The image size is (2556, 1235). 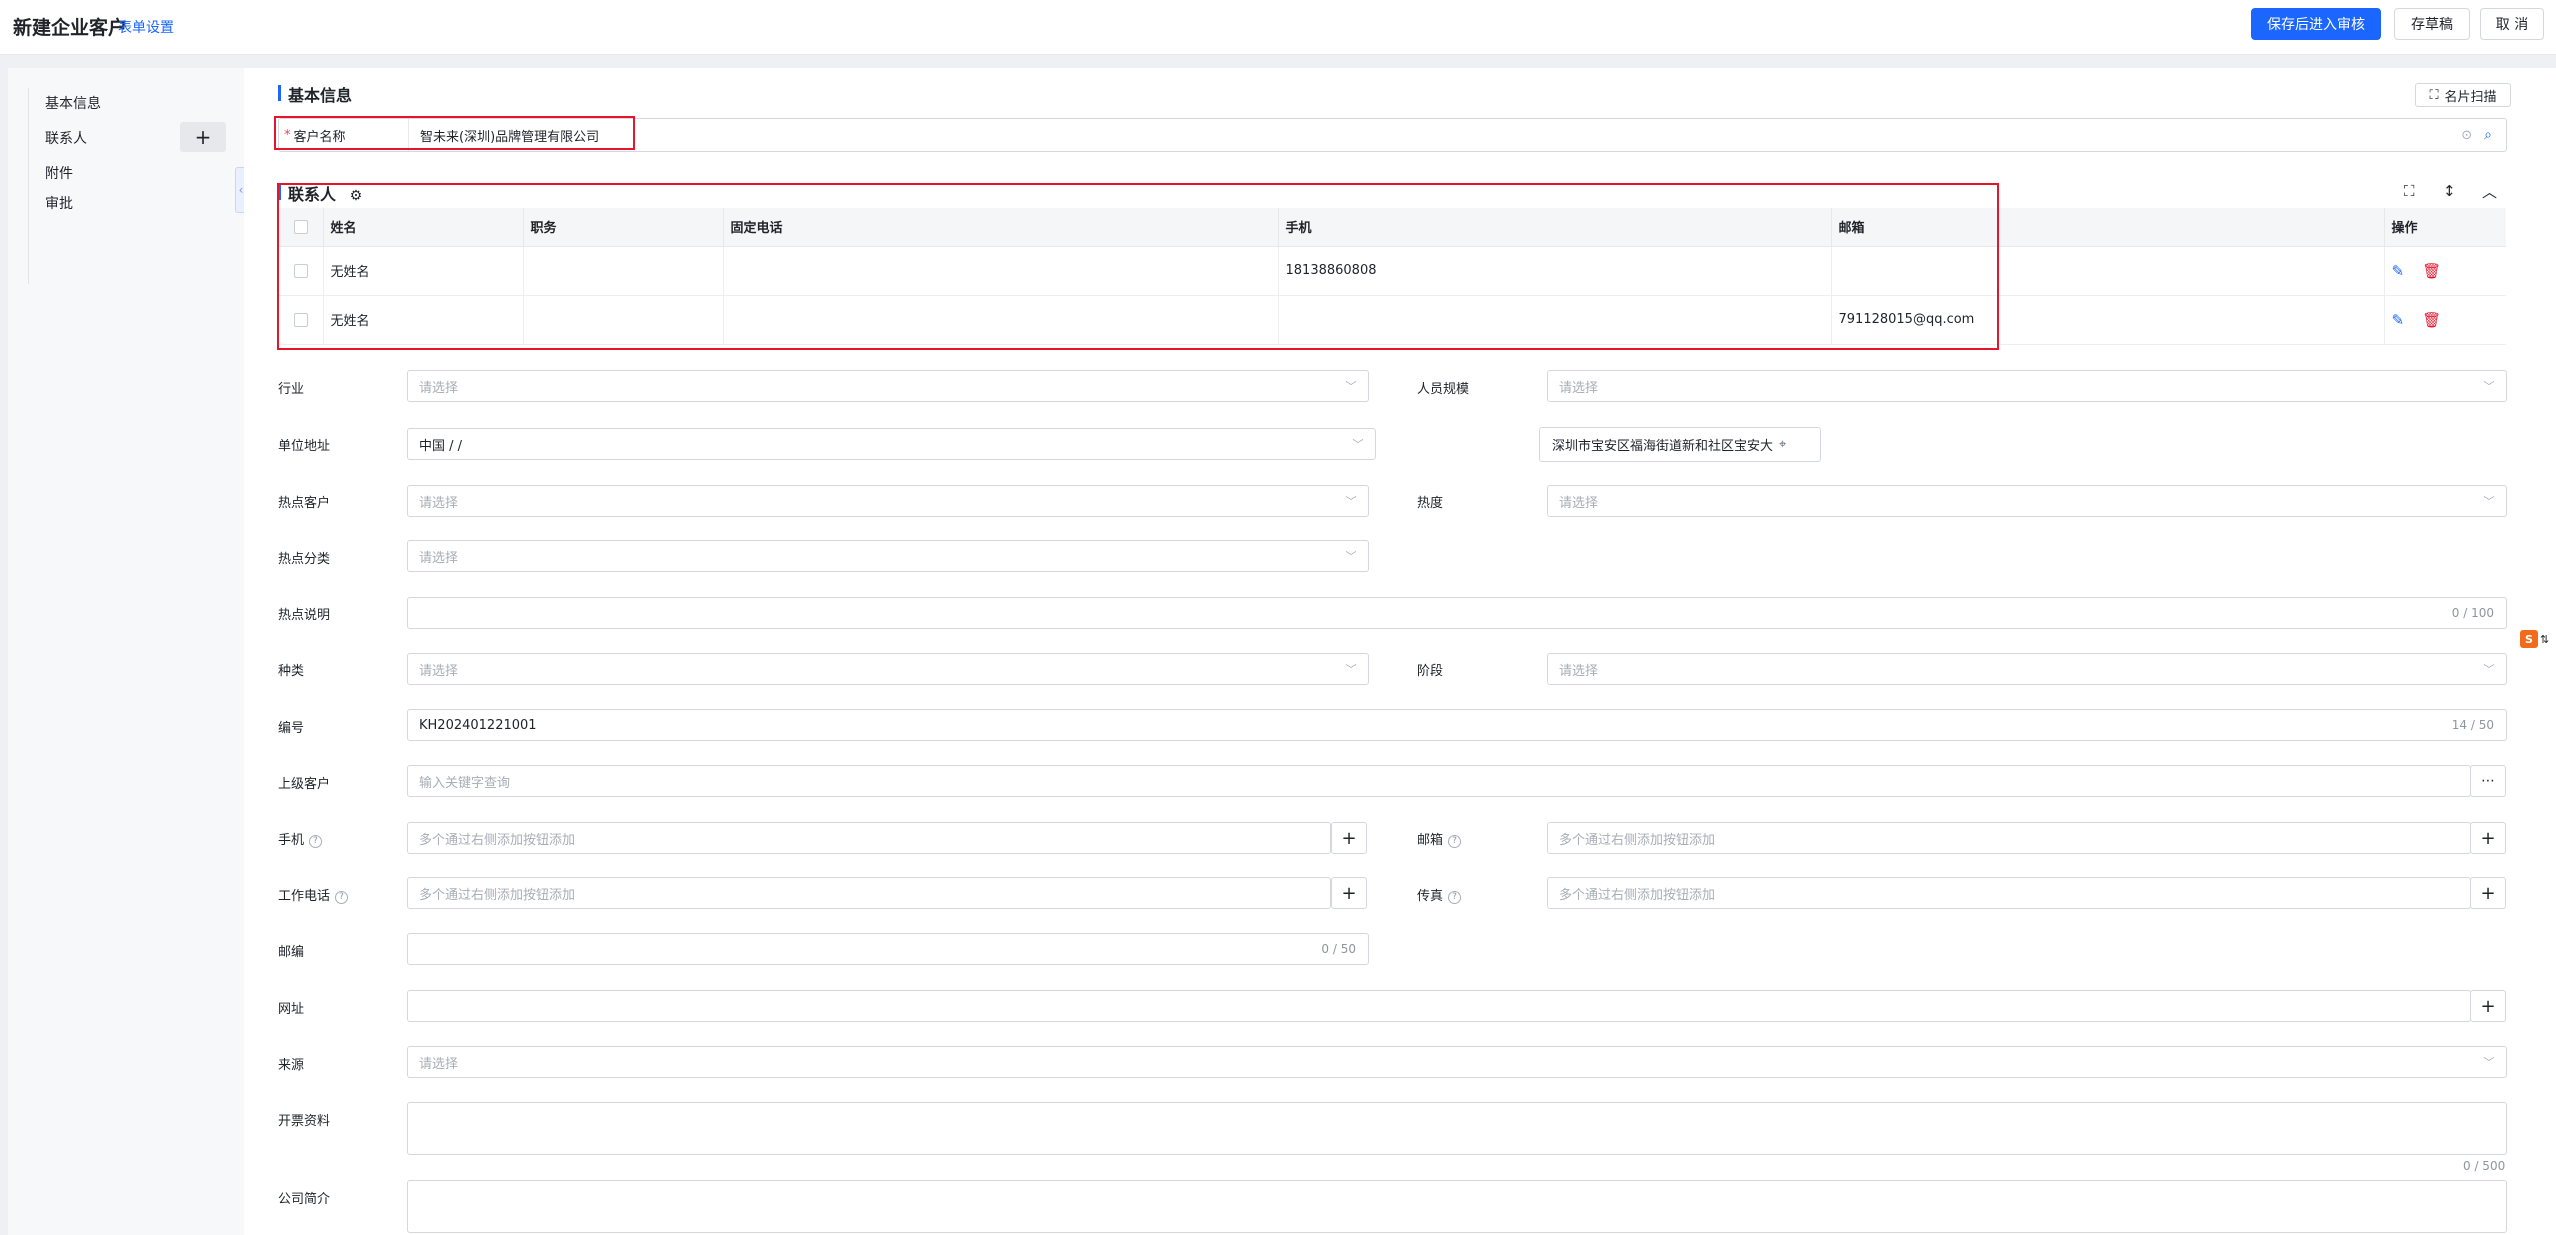 I want to click on save-draft-button: 存草稿, so click(x=2432, y=24).